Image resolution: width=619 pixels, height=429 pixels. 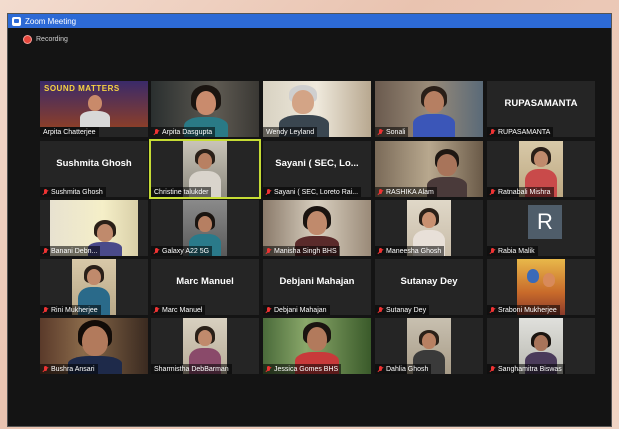 I want to click on zoom-logo-icon, so click(x=16, y=21).